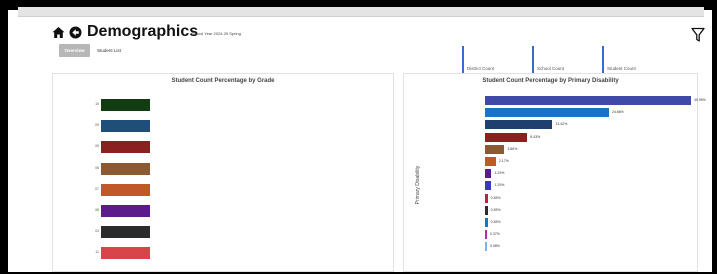  I want to click on grade-bar-category: 07, so click(97, 188).